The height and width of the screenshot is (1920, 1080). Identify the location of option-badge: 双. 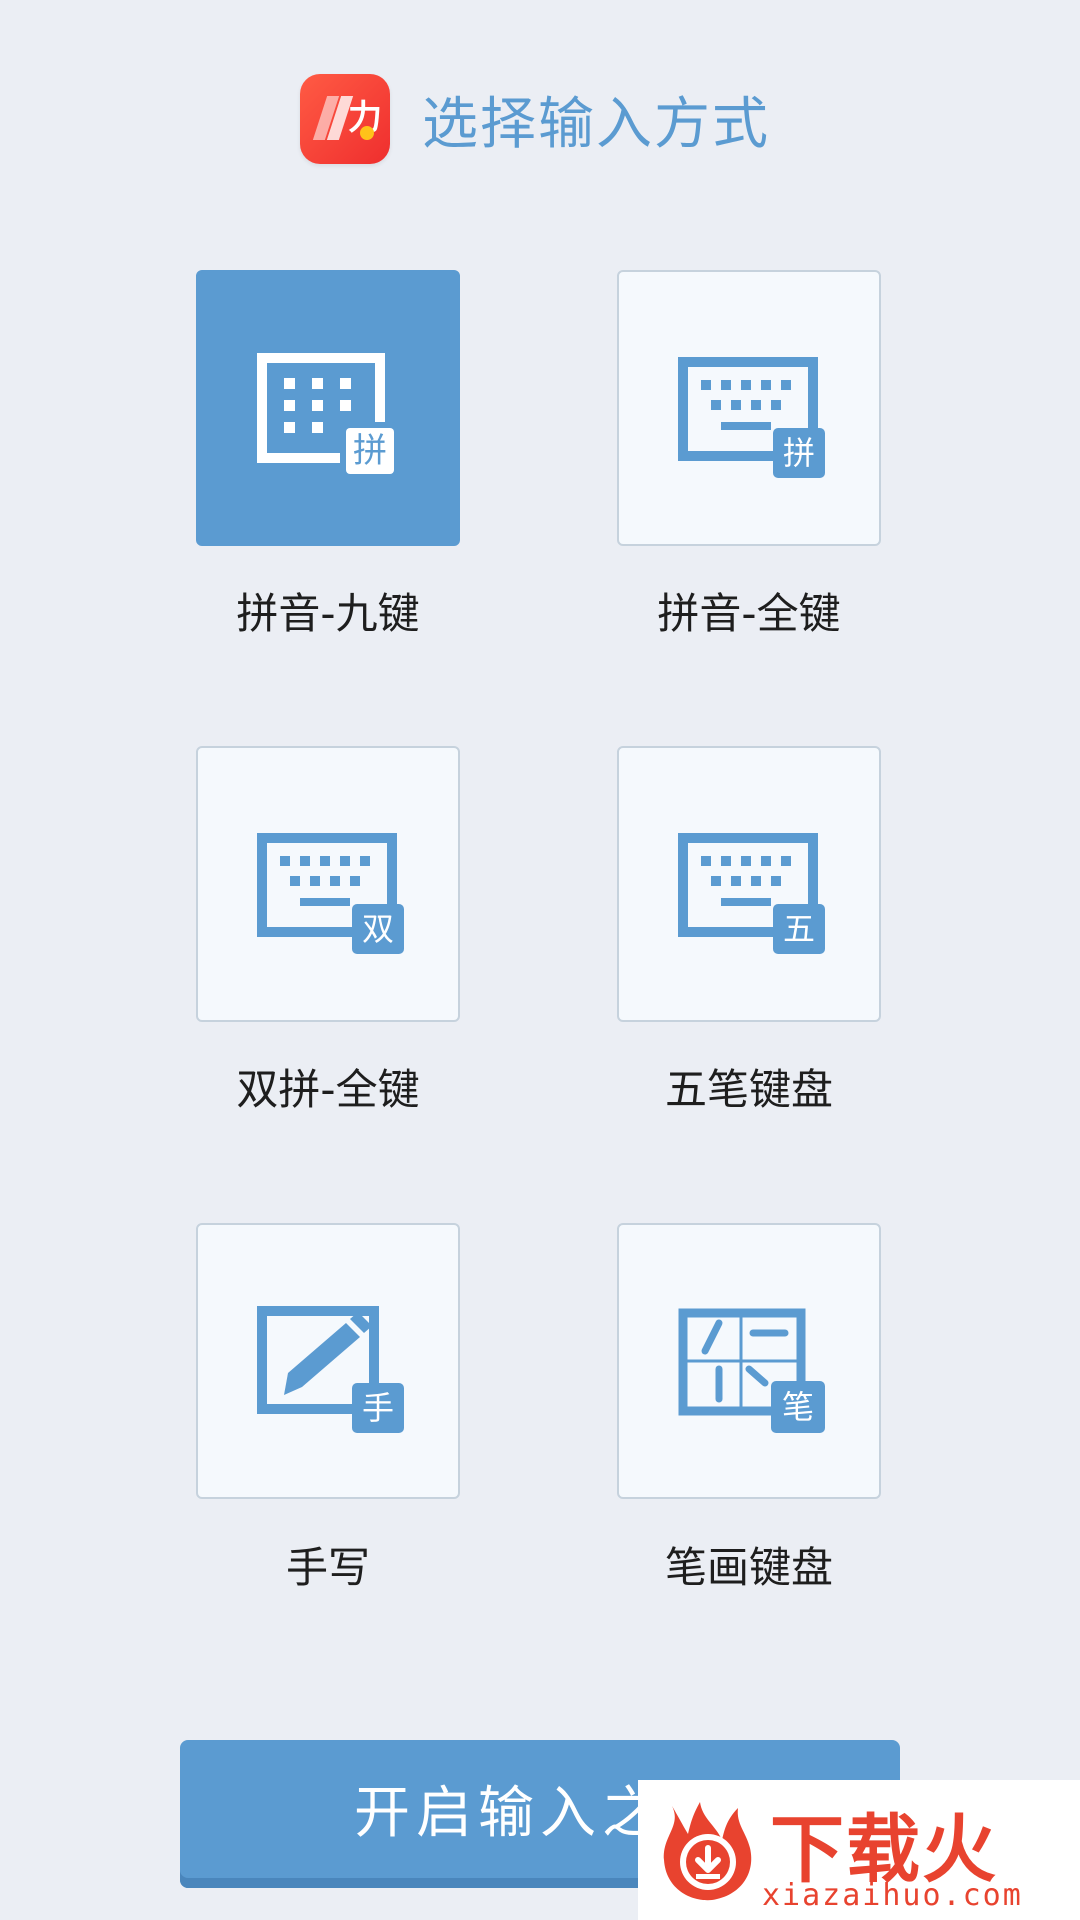
(378, 929).